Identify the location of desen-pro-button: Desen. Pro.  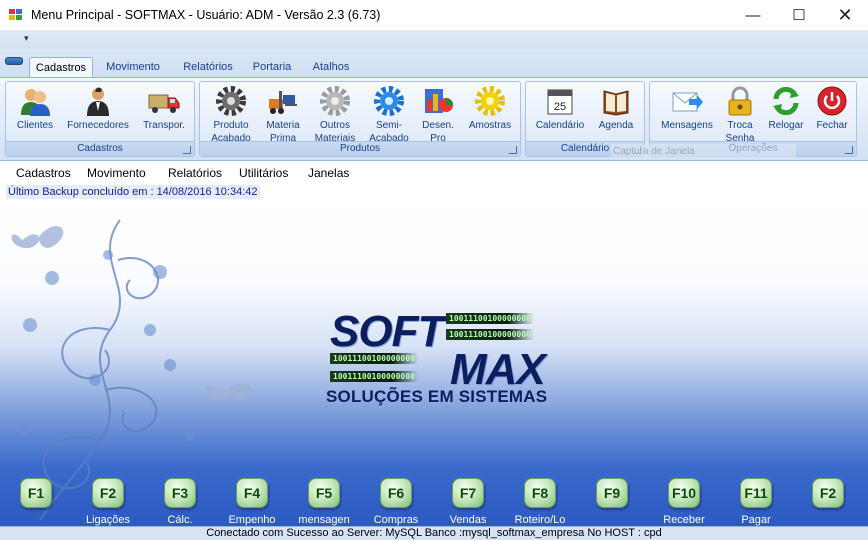
(438, 115).